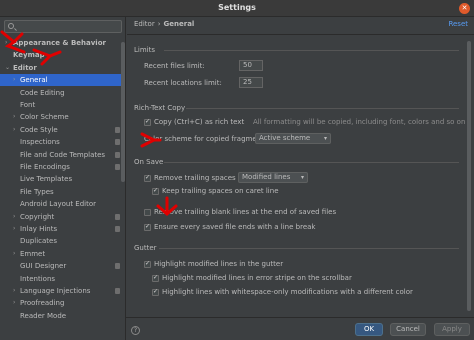 The image size is (474, 340). Describe the element at coordinates (155, 191) in the screenshot. I see `keep-caret-checkbox` at that location.